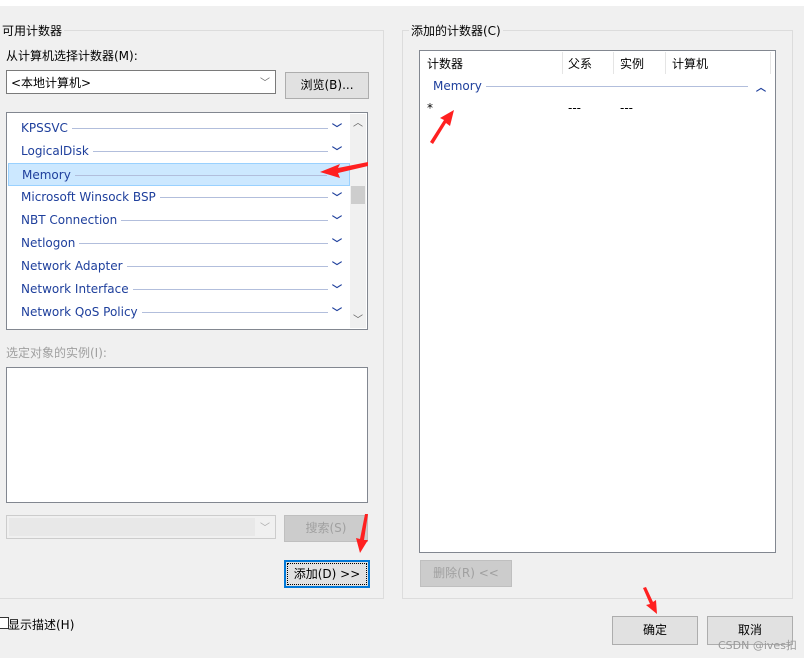  Describe the element at coordinates (69, 220) in the screenshot. I see `counter-item-label: NBT Connection` at that location.